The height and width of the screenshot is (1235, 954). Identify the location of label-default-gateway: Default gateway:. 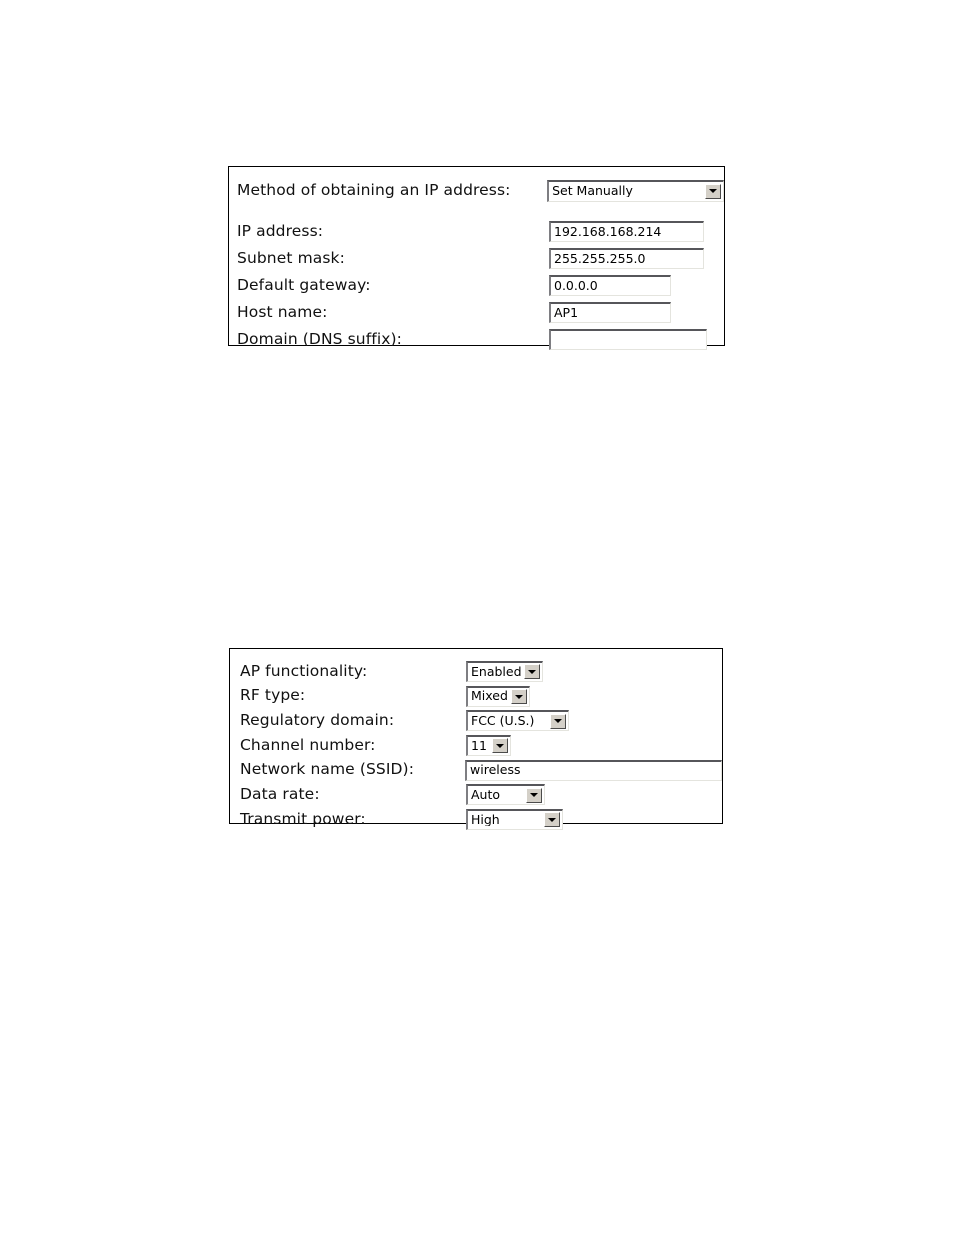
(304, 284).